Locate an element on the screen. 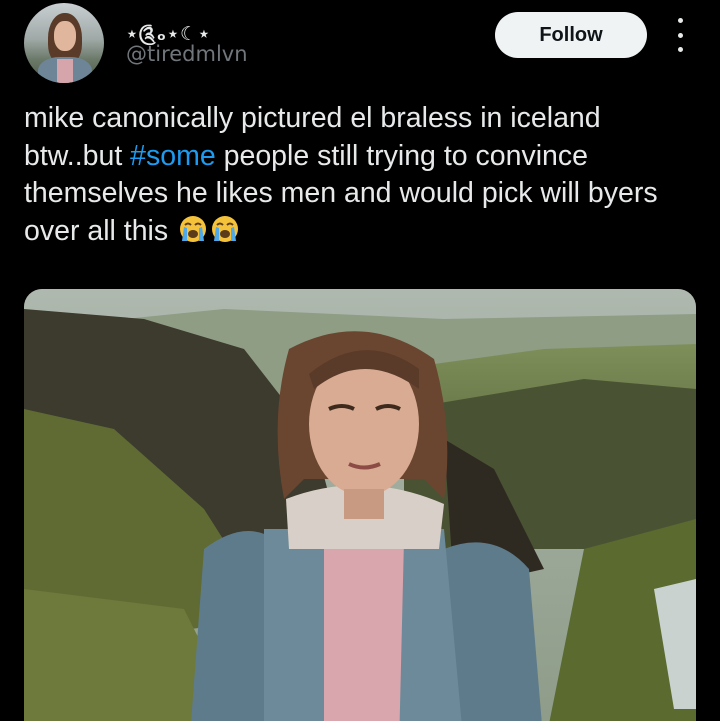  user-handle: @tiredmlvn is located at coordinates (187, 54).